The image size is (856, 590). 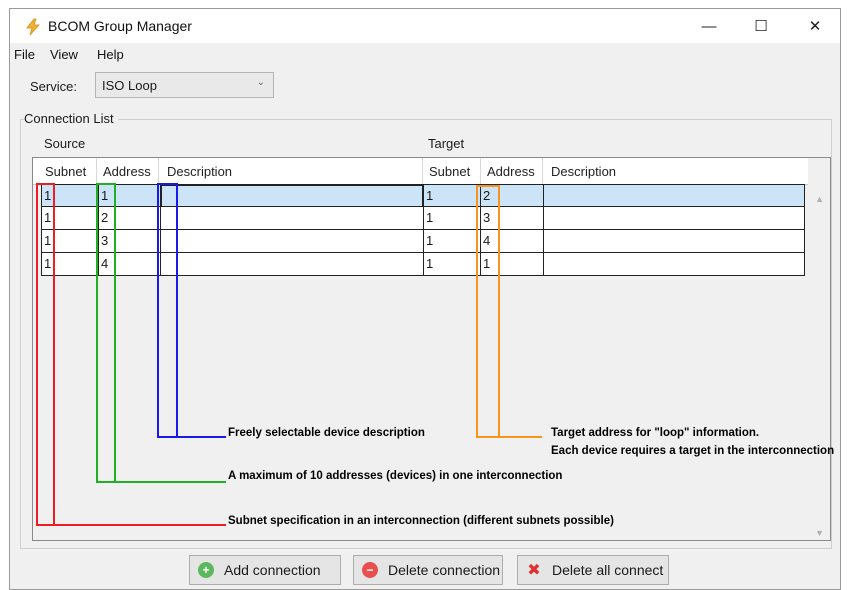 I want to click on table-row: 1 2 1 3, so click(x=423, y=218).